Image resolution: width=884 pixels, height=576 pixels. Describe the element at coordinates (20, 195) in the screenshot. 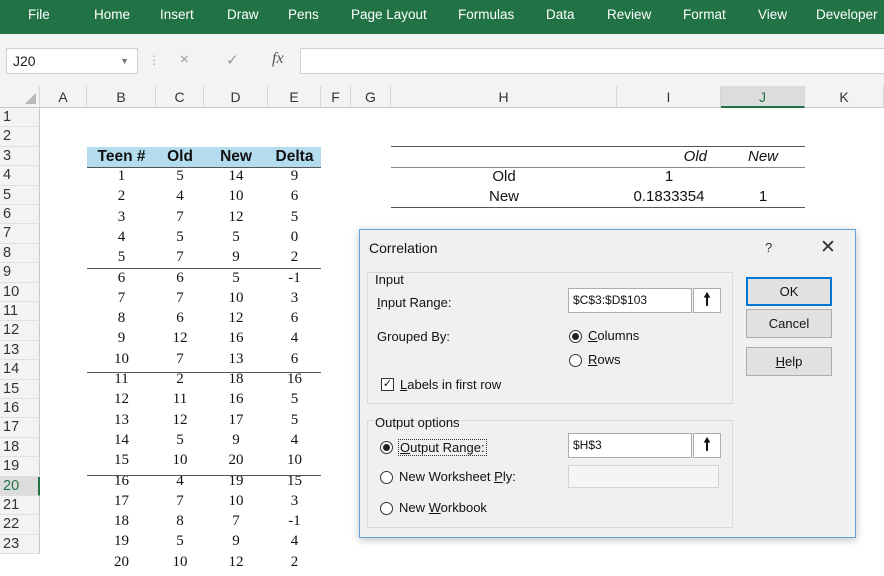

I see `row-header-5: 5` at that location.